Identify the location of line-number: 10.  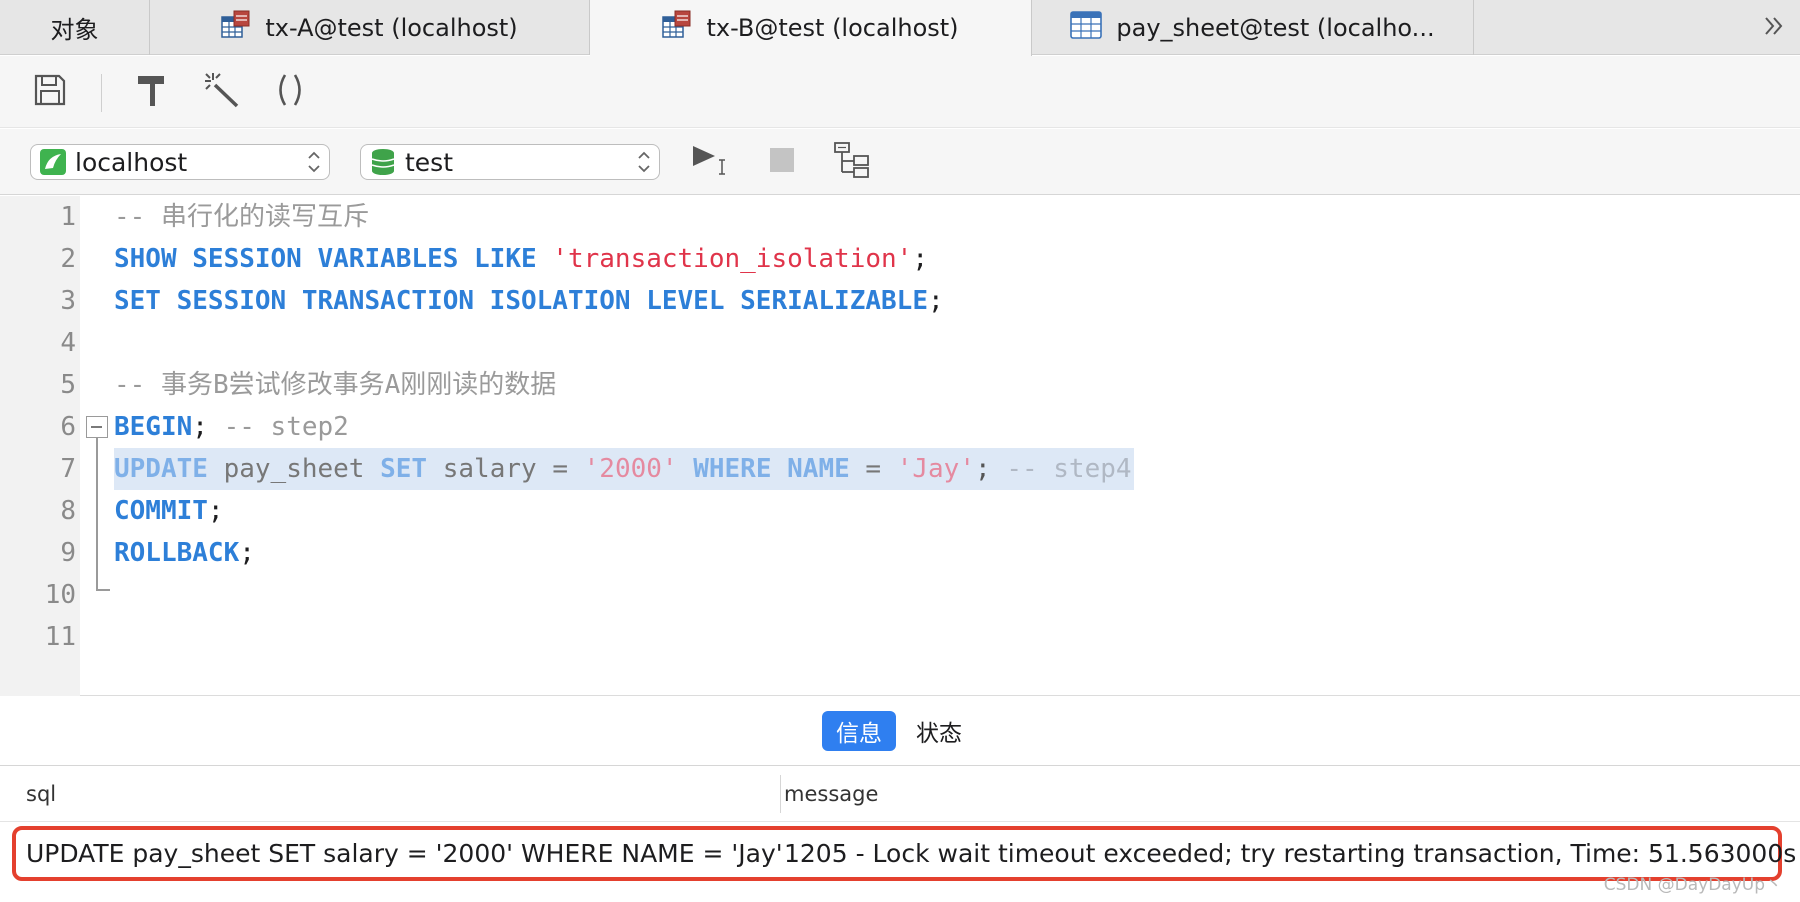
(60, 595).